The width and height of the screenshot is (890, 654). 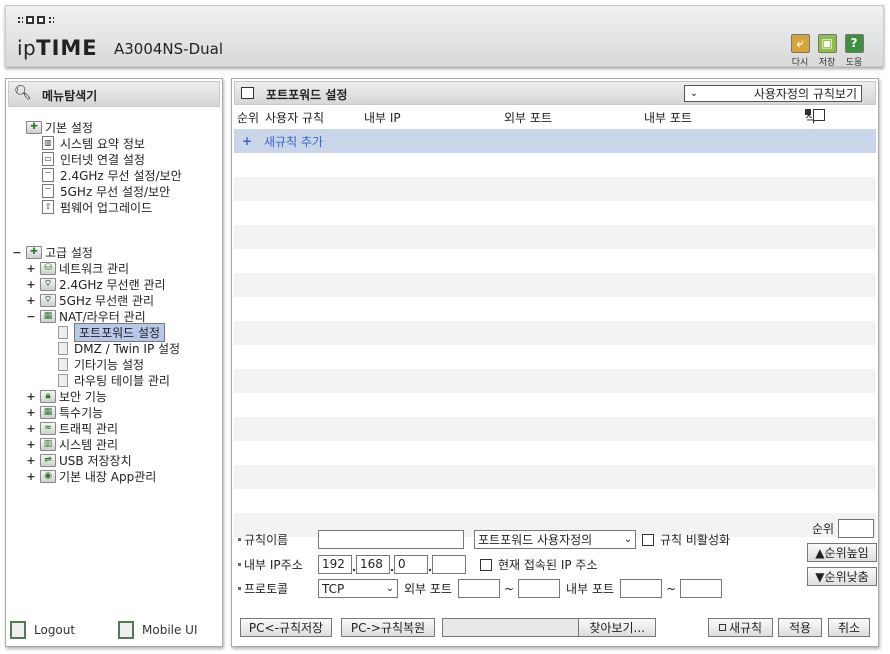 What do you see at coordinates (842, 576) in the screenshot?
I see `move-down-button: ▼순위낮춤` at bounding box center [842, 576].